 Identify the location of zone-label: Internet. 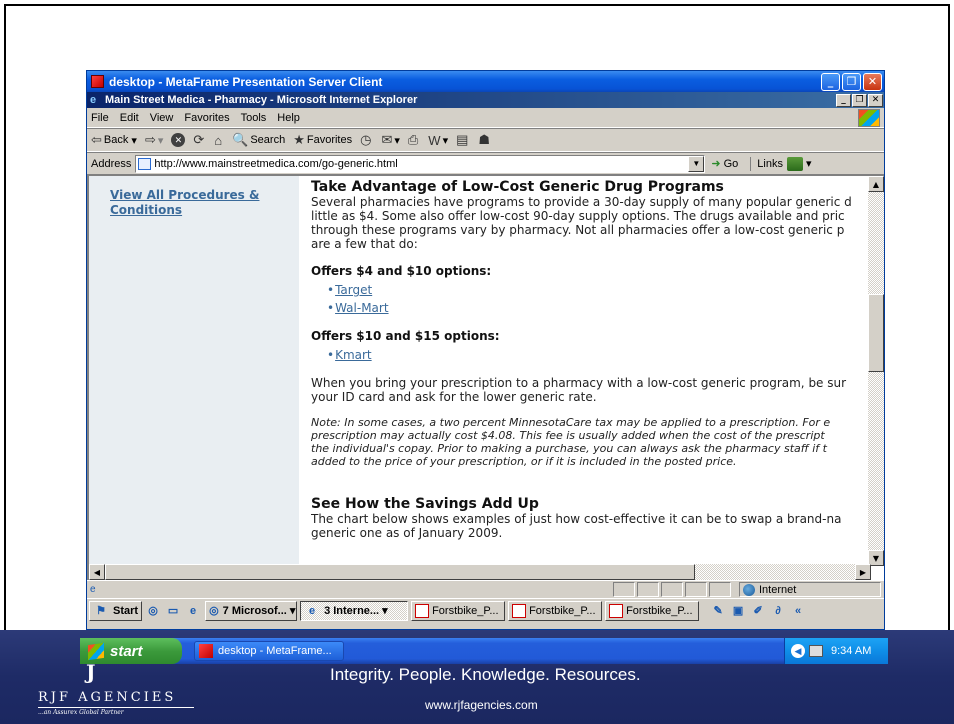
(778, 589).